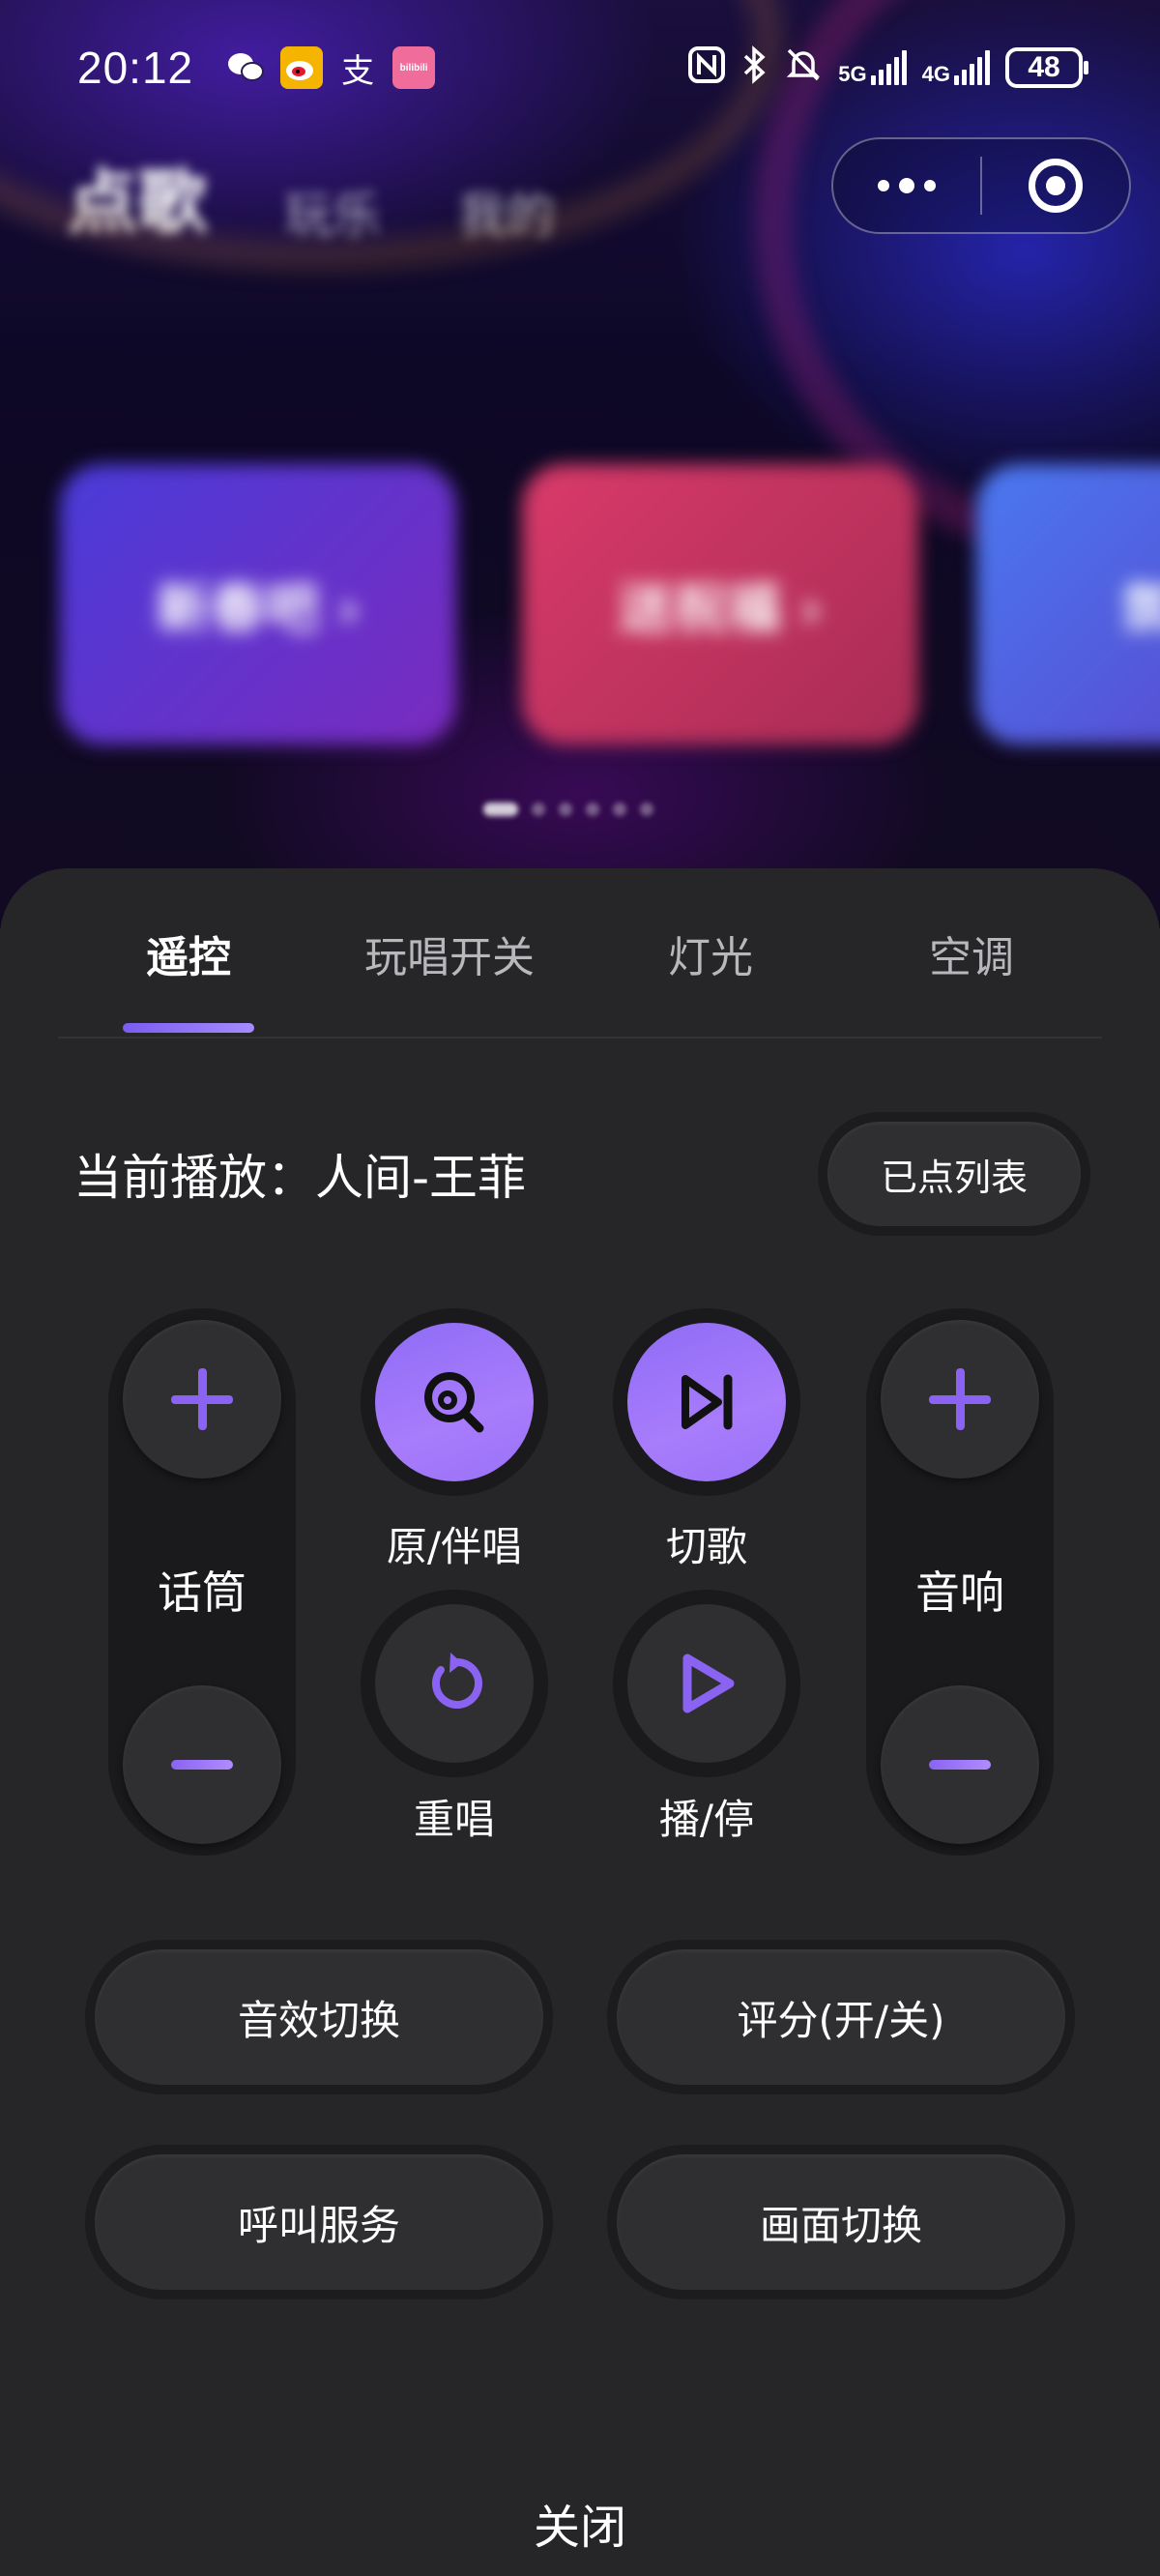 Image resolution: width=1160 pixels, height=2576 pixels. I want to click on wechat-icon, so click(246, 67).